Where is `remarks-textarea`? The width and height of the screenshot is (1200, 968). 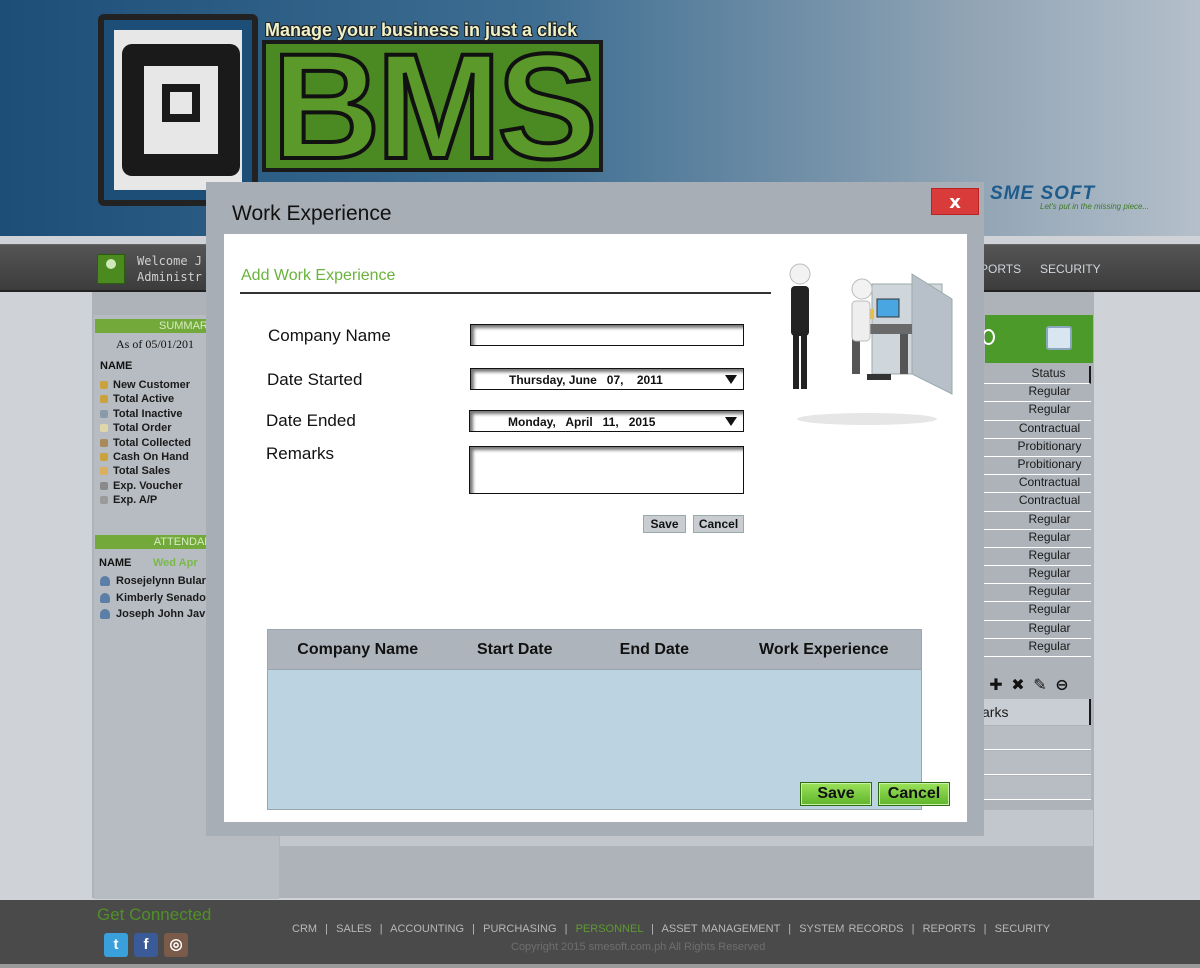 remarks-textarea is located at coordinates (606, 470).